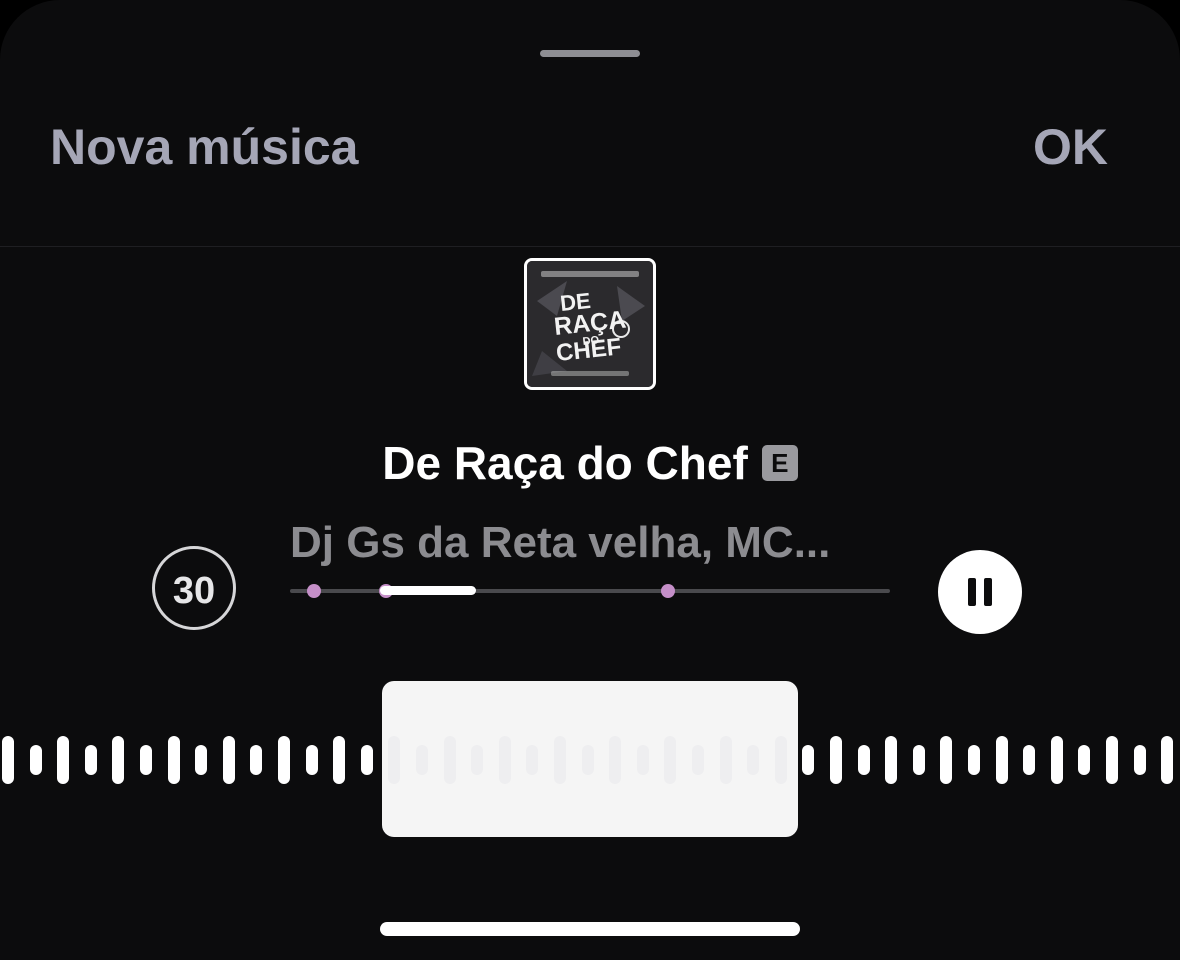 Image resolution: width=1180 pixels, height=960 pixels. Describe the element at coordinates (565, 463) in the screenshot. I see `track-title: De Raça do Chef` at that location.